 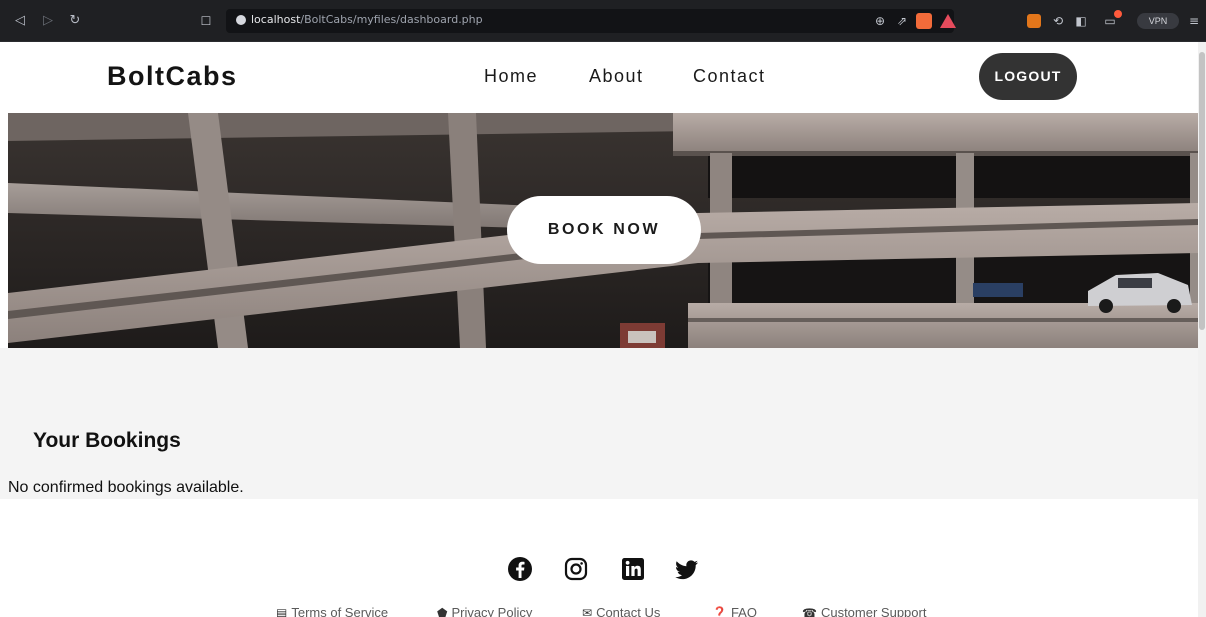 I want to click on phone-icon: ☎, so click(x=809, y=611).